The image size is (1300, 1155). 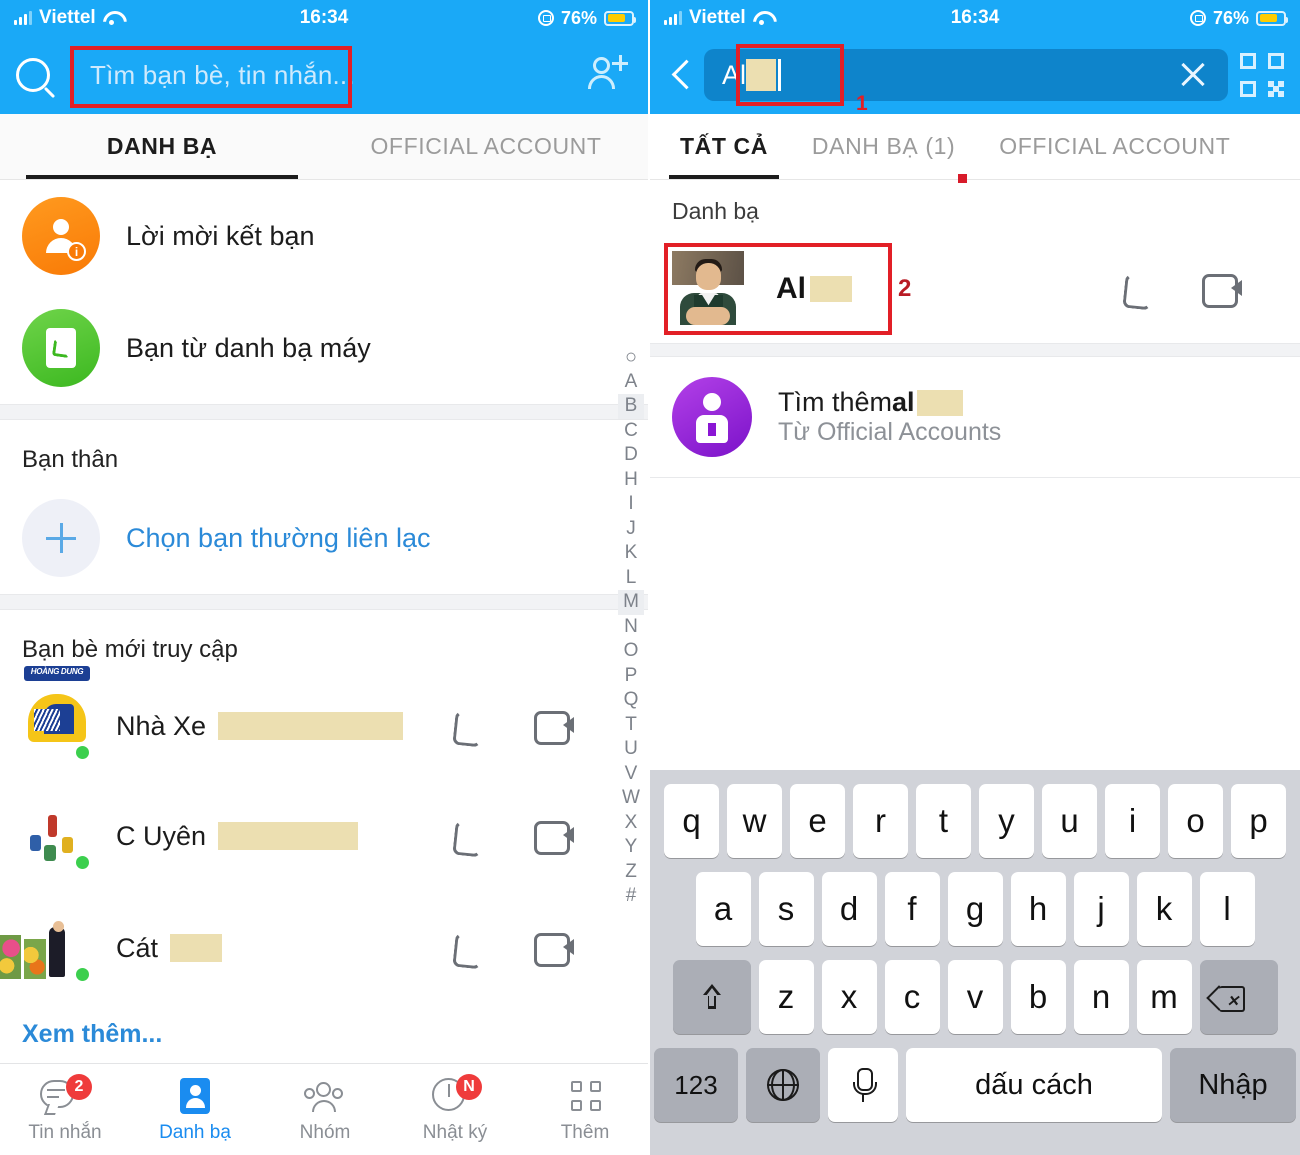 I want to click on qr-code-icon, so click(x=1262, y=75).